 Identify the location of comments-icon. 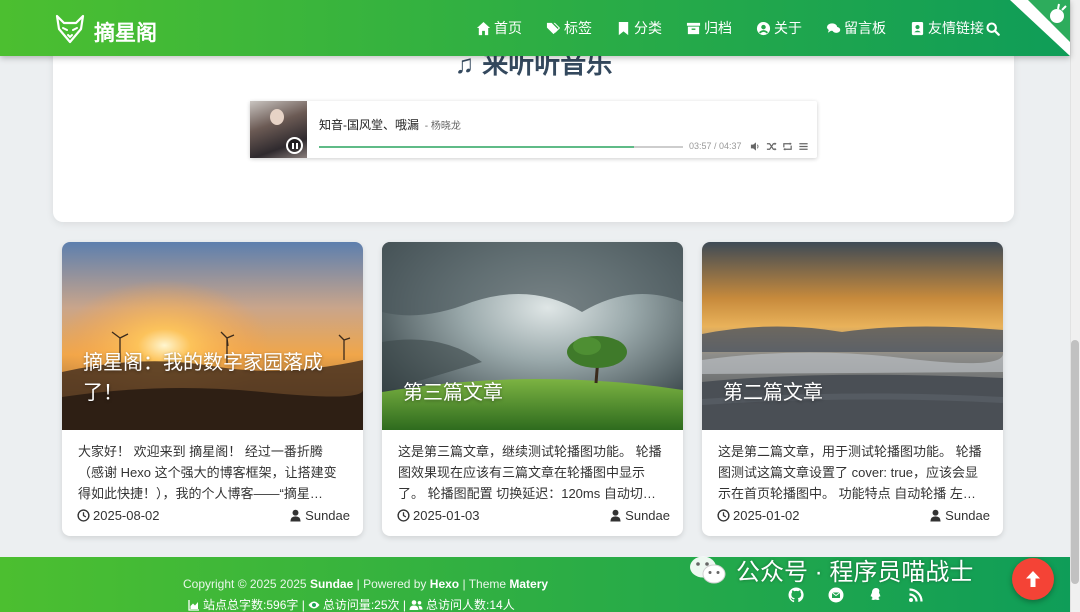
(833, 27).